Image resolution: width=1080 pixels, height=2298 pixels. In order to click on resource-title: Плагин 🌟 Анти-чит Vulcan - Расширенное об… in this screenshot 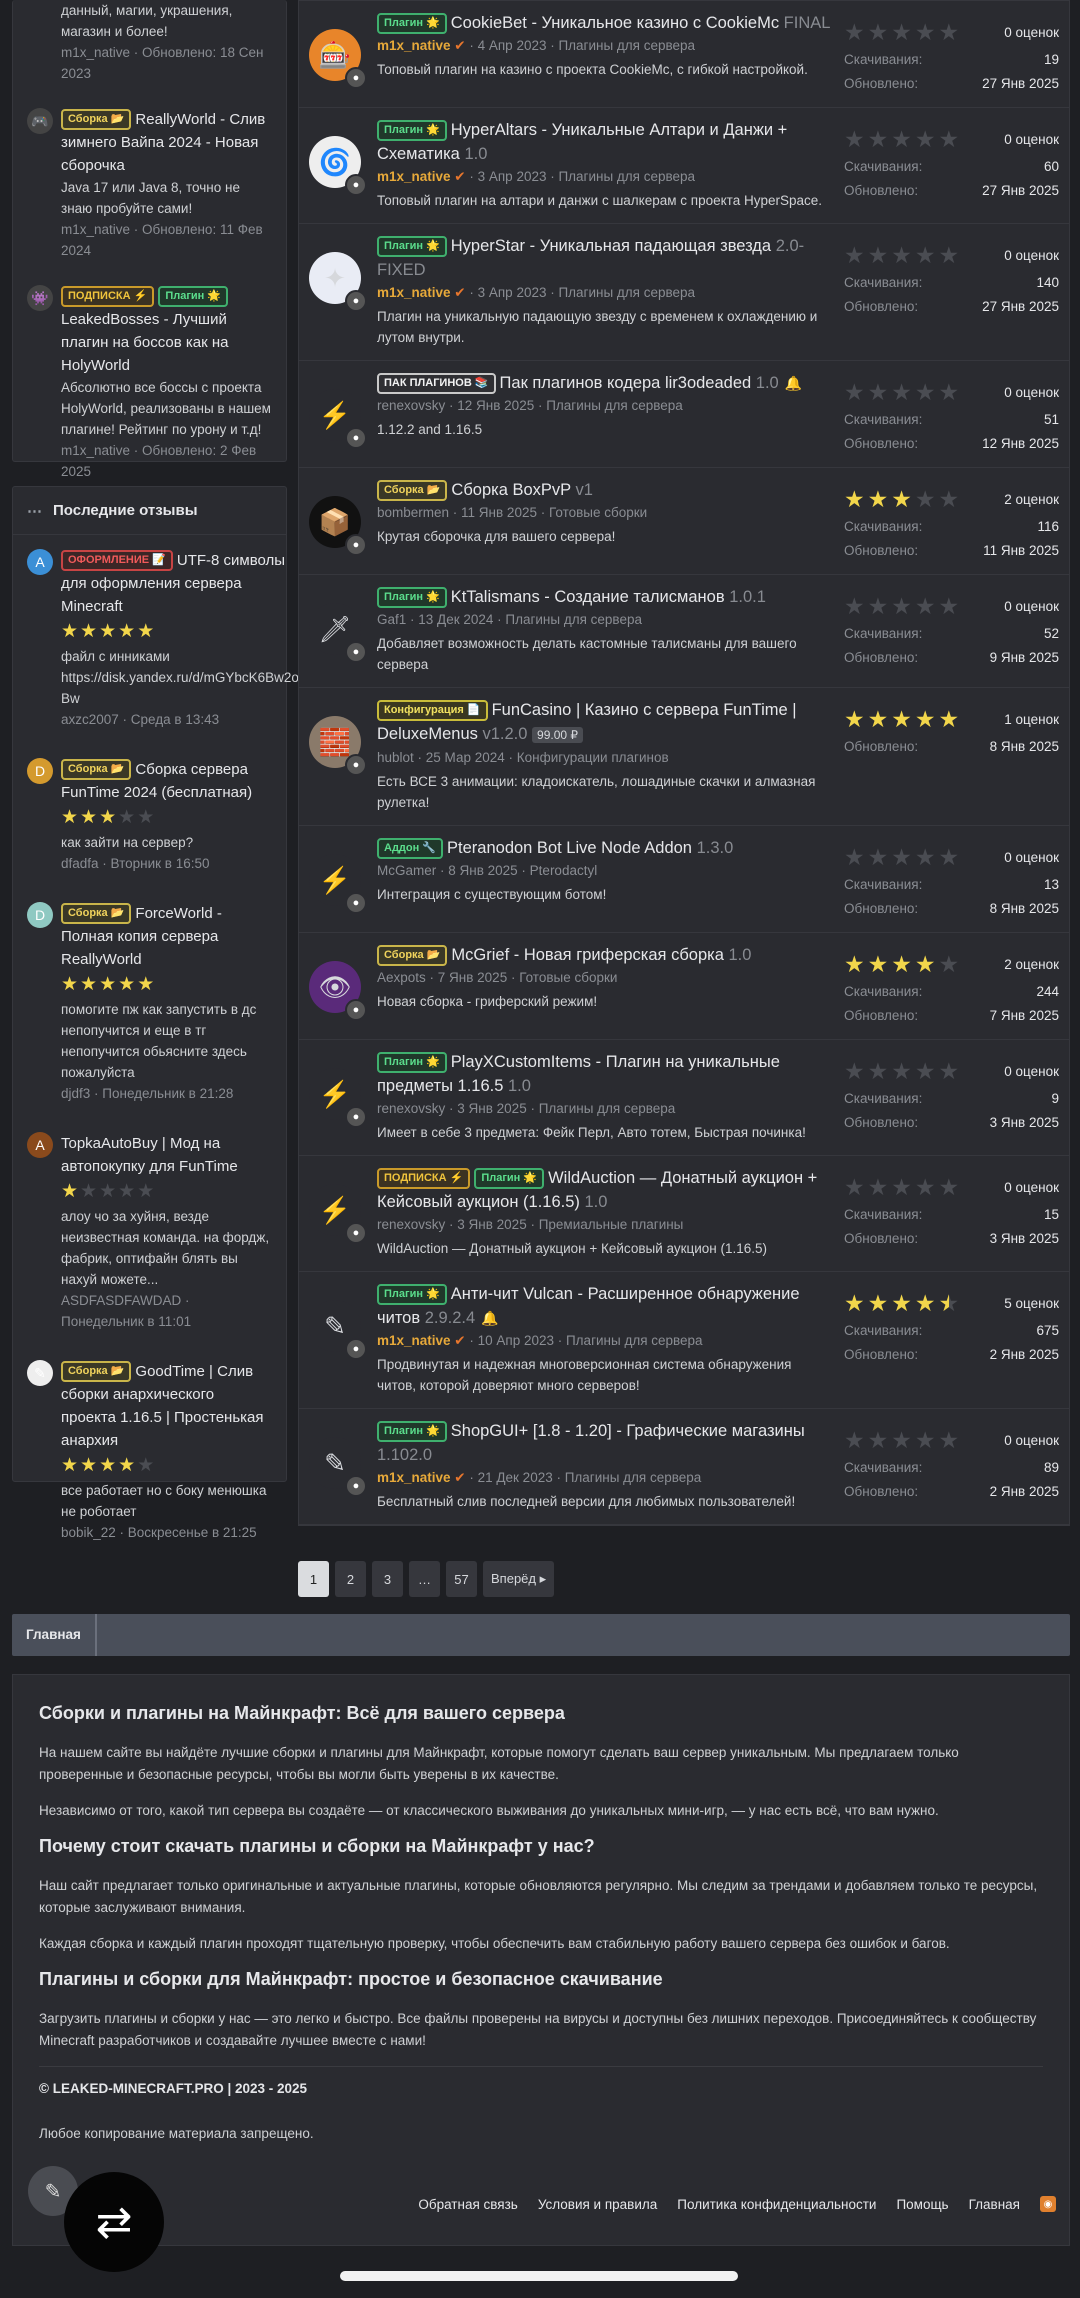, I will do `click(605, 1306)`.